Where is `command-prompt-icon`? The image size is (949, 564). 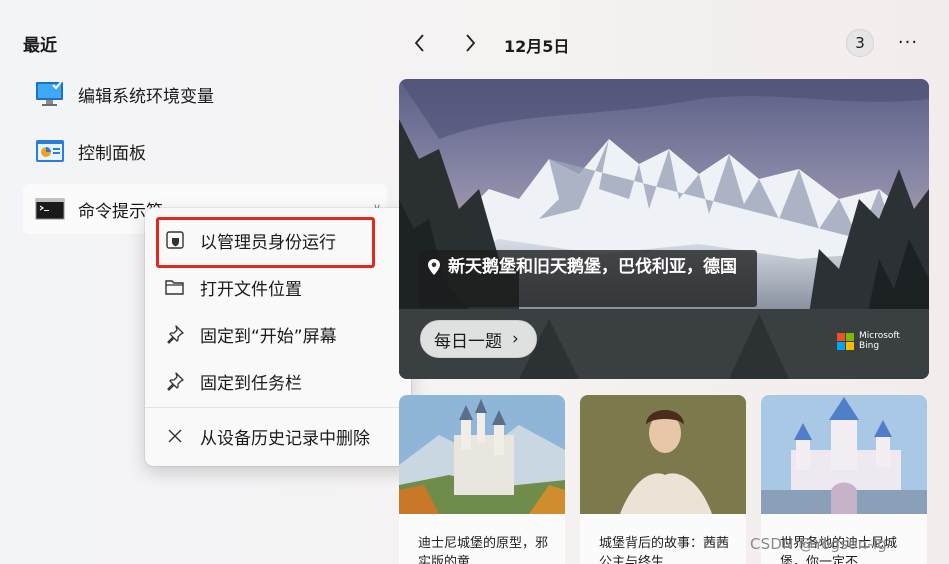
command-prompt-icon is located at coordinates (51, 209).